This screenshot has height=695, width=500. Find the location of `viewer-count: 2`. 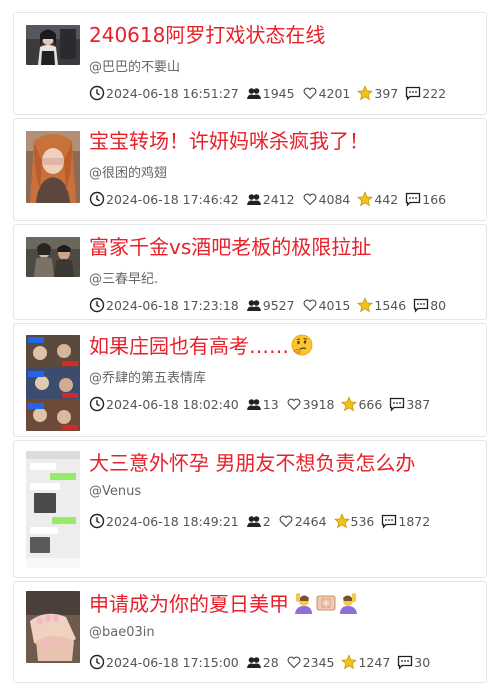

viewer-count: 2 is located at coordinates (266, 521).